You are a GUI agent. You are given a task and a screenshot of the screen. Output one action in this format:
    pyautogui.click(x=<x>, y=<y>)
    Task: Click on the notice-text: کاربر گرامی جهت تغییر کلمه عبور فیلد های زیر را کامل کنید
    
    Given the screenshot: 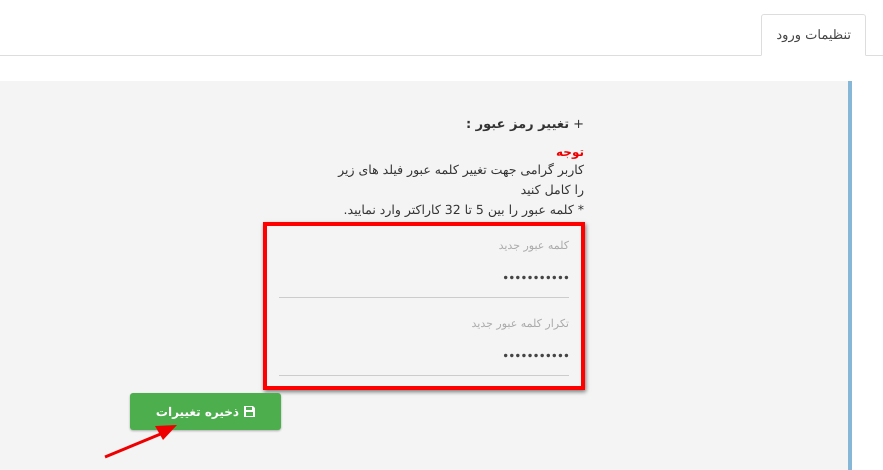 What is the action you would take?
    pyautogui.click(x=460, y=180)
    